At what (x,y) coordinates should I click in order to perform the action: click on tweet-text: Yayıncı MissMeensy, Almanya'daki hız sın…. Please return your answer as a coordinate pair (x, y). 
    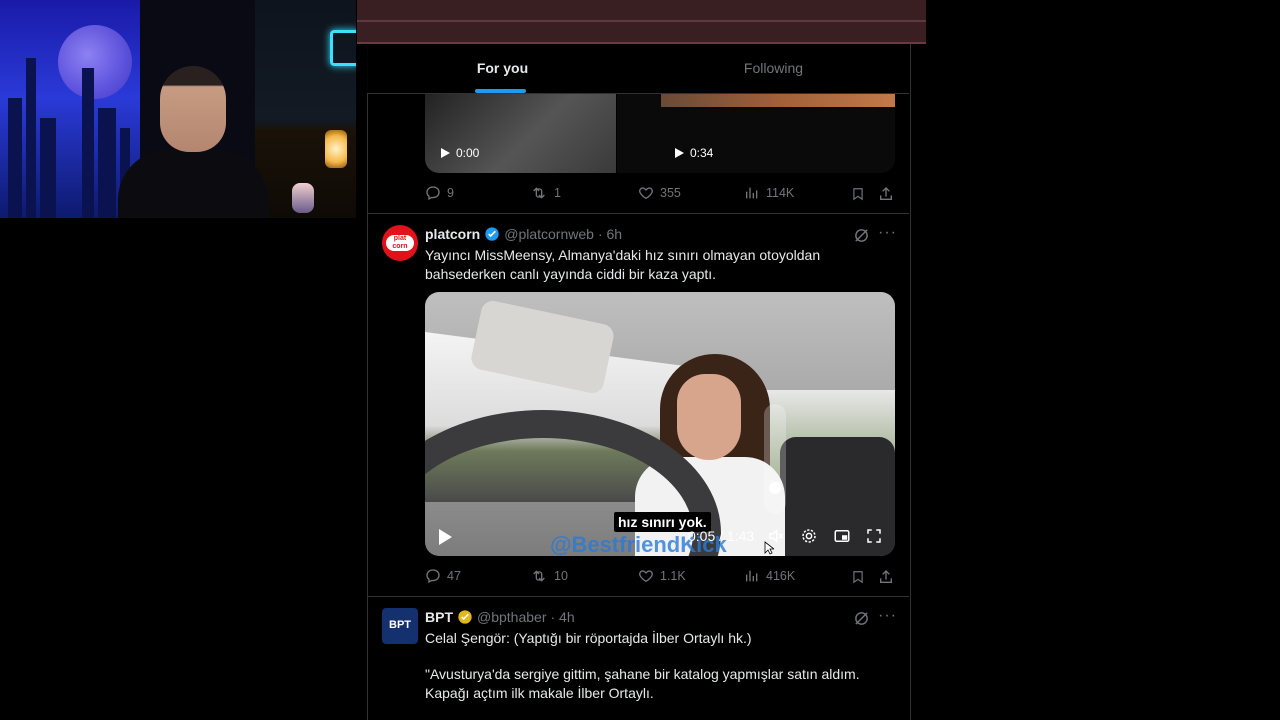
    Looking at the image, I should click on (622, 265).